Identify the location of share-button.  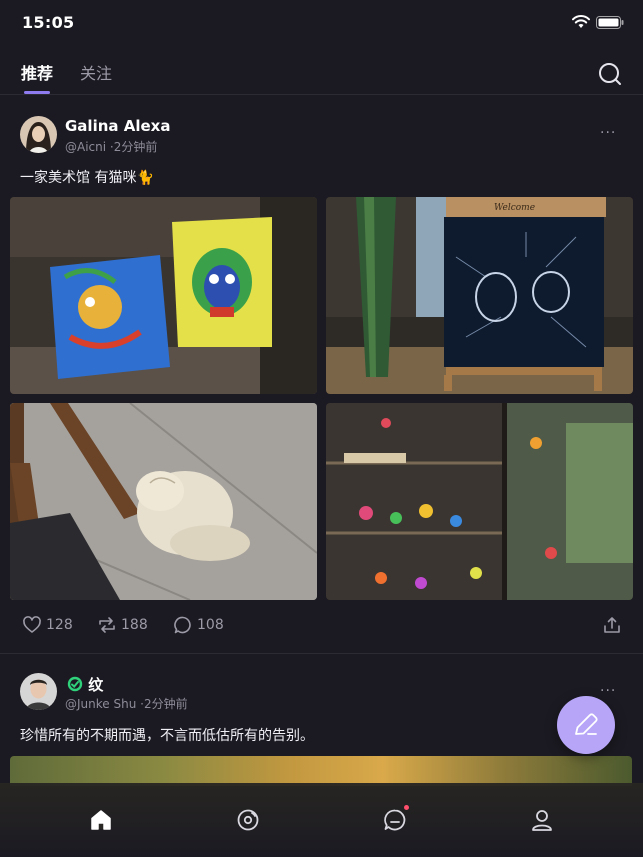
(614, 625).